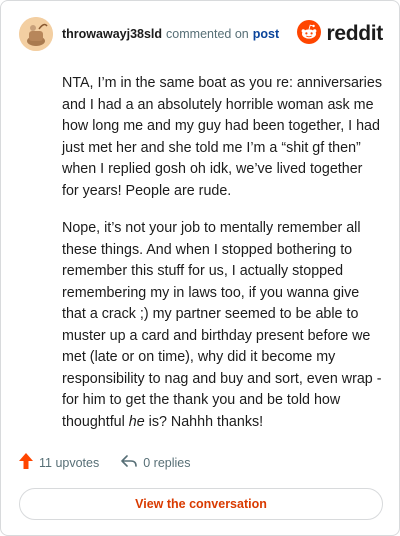  What do you see at coordinates (207, 34) in the screenshot?
I see `commented-text: commented on` at bounding box center [207, 34].